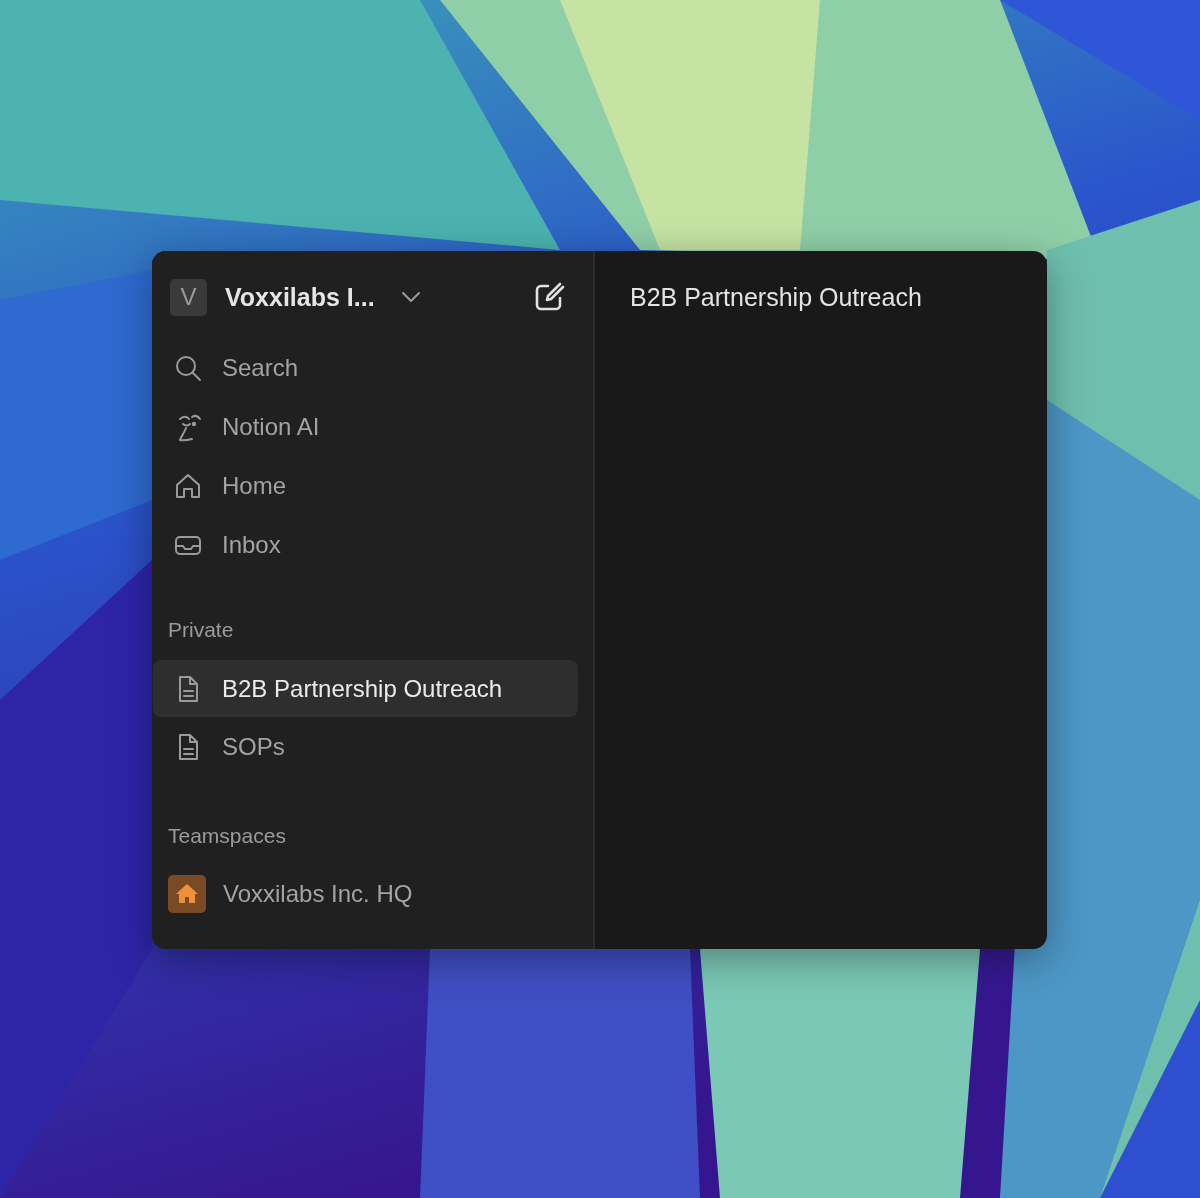  I want to click on sidebar-item: SOPs, so click(365, 746).